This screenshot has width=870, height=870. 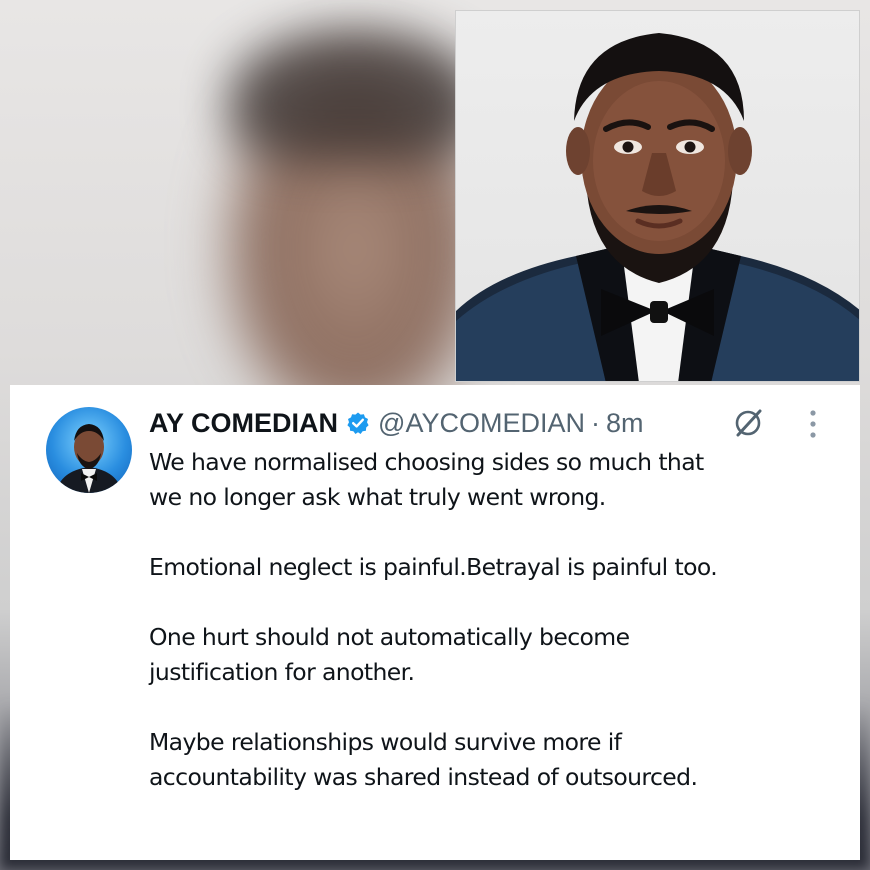 I want to click on tweet-line: justification for another., so click(x=282, y=672).